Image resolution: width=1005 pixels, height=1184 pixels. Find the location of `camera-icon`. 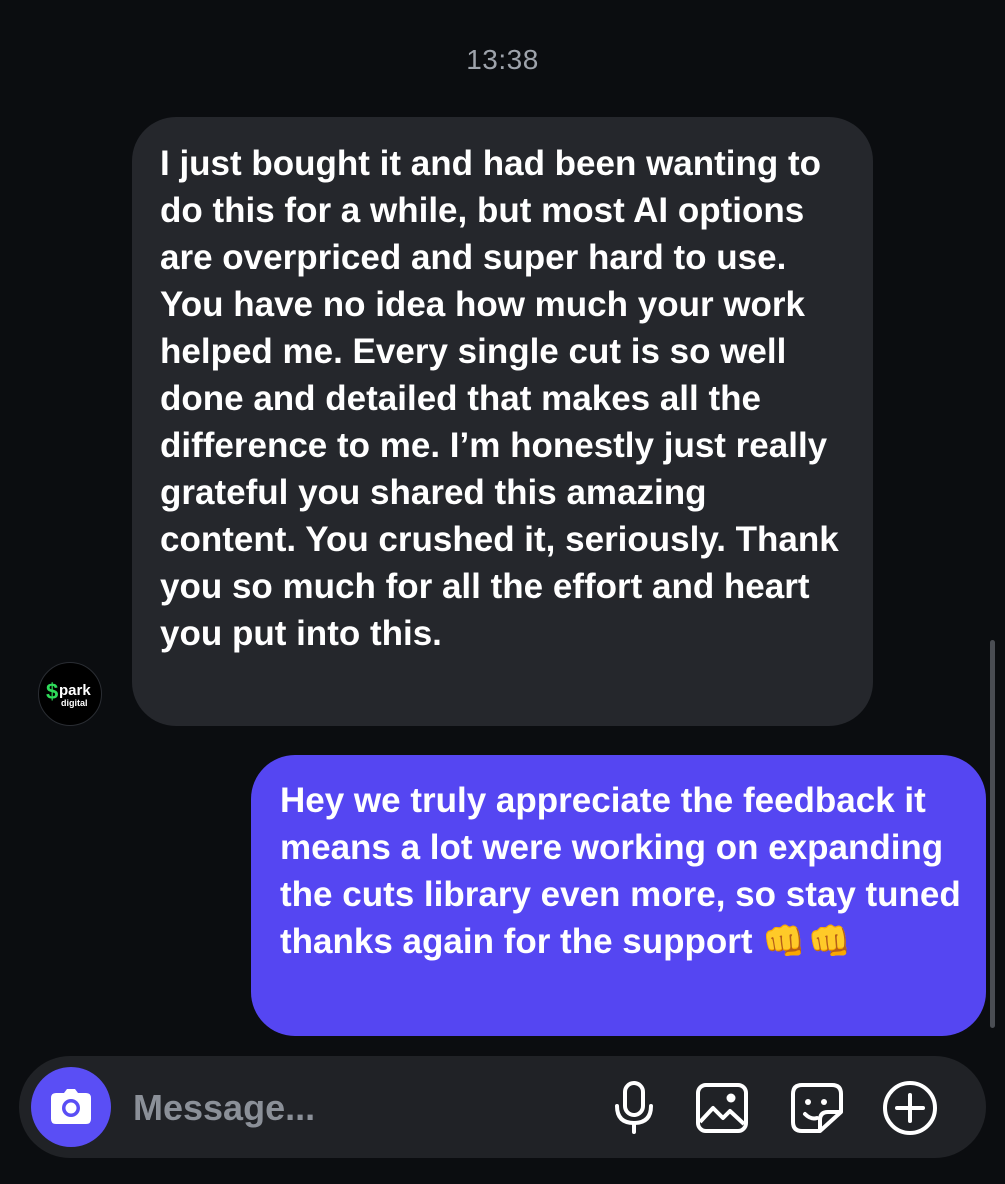

camera-icon is located at coordinates (71, 1106).